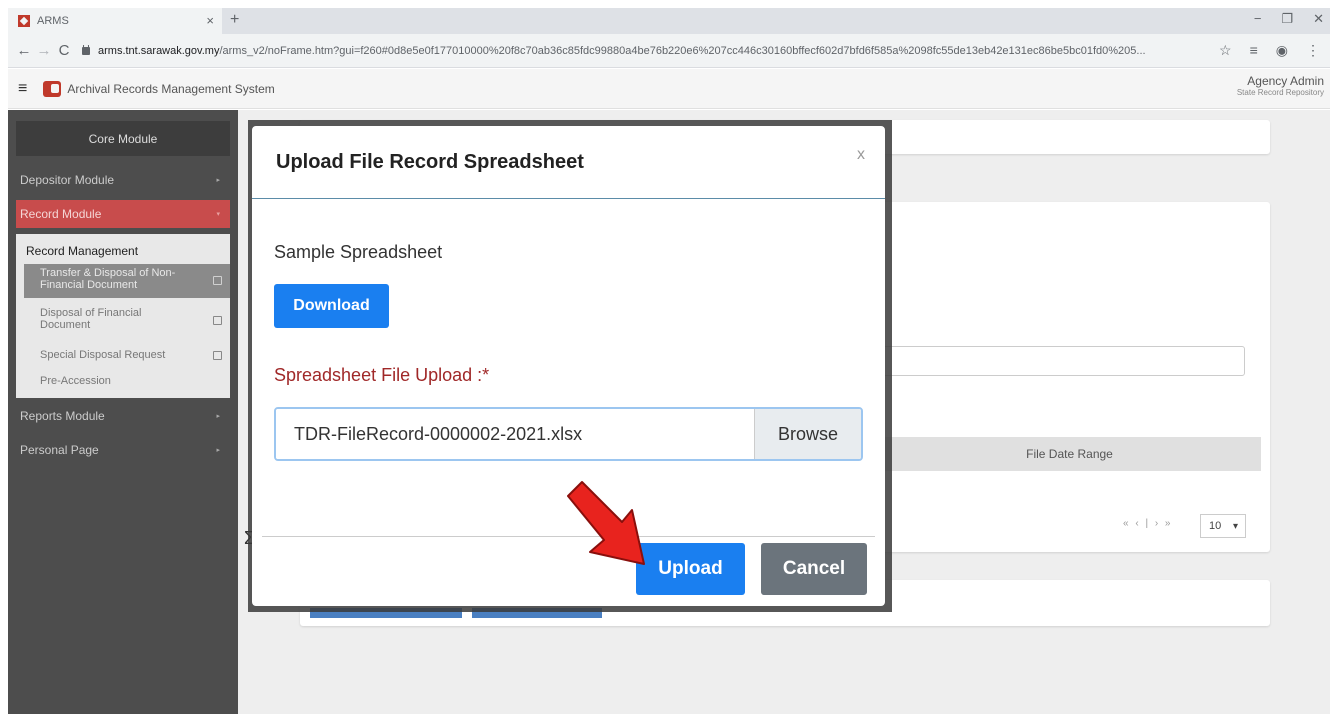 The width and height of the screenshot is (1338, 714). I want to click on reload-icon: C, so click(64, 50).